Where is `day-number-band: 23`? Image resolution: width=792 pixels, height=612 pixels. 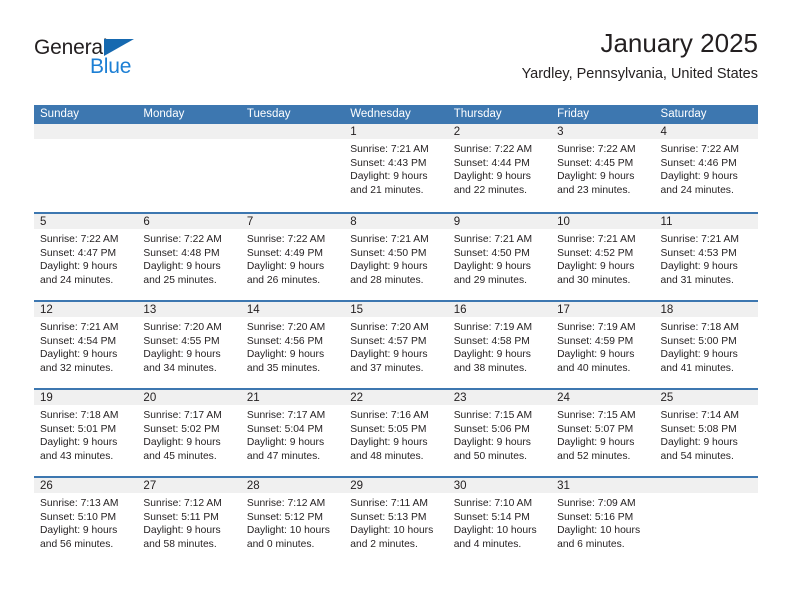
day-number-band: 23 is located at coordinates (499, 398).